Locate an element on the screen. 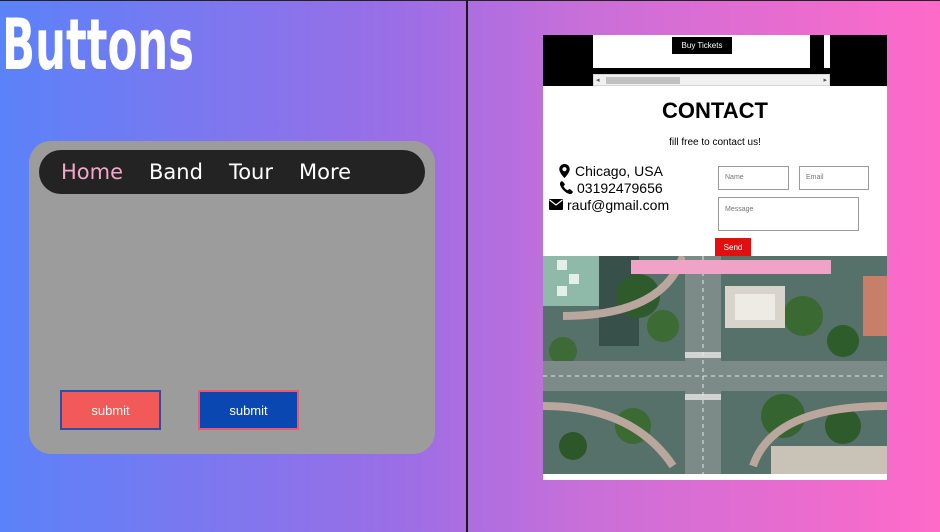 The width and height of the screenshot is (940, 532). nav-item-home: Home is located at coordinates (92, 172).